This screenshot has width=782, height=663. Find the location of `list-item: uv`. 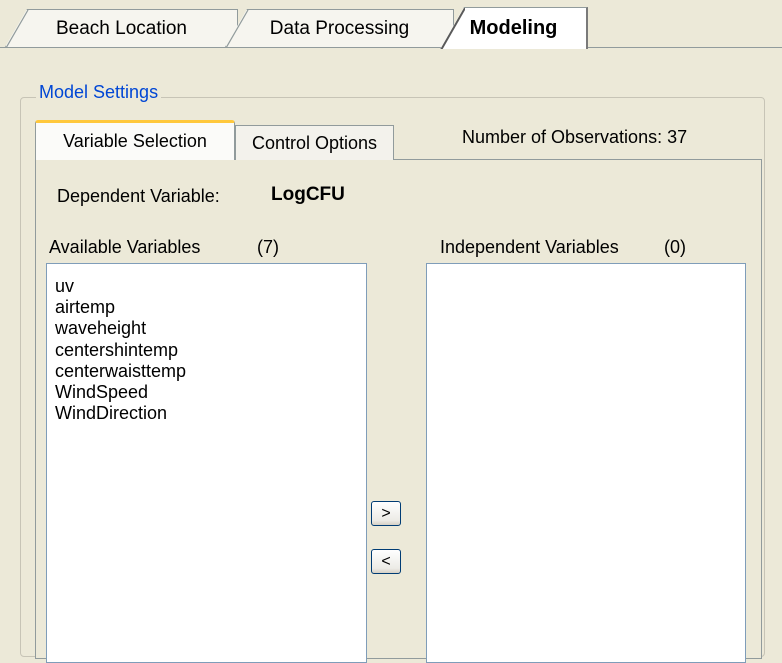

list-item: uv is located at coordinates (206, 286).